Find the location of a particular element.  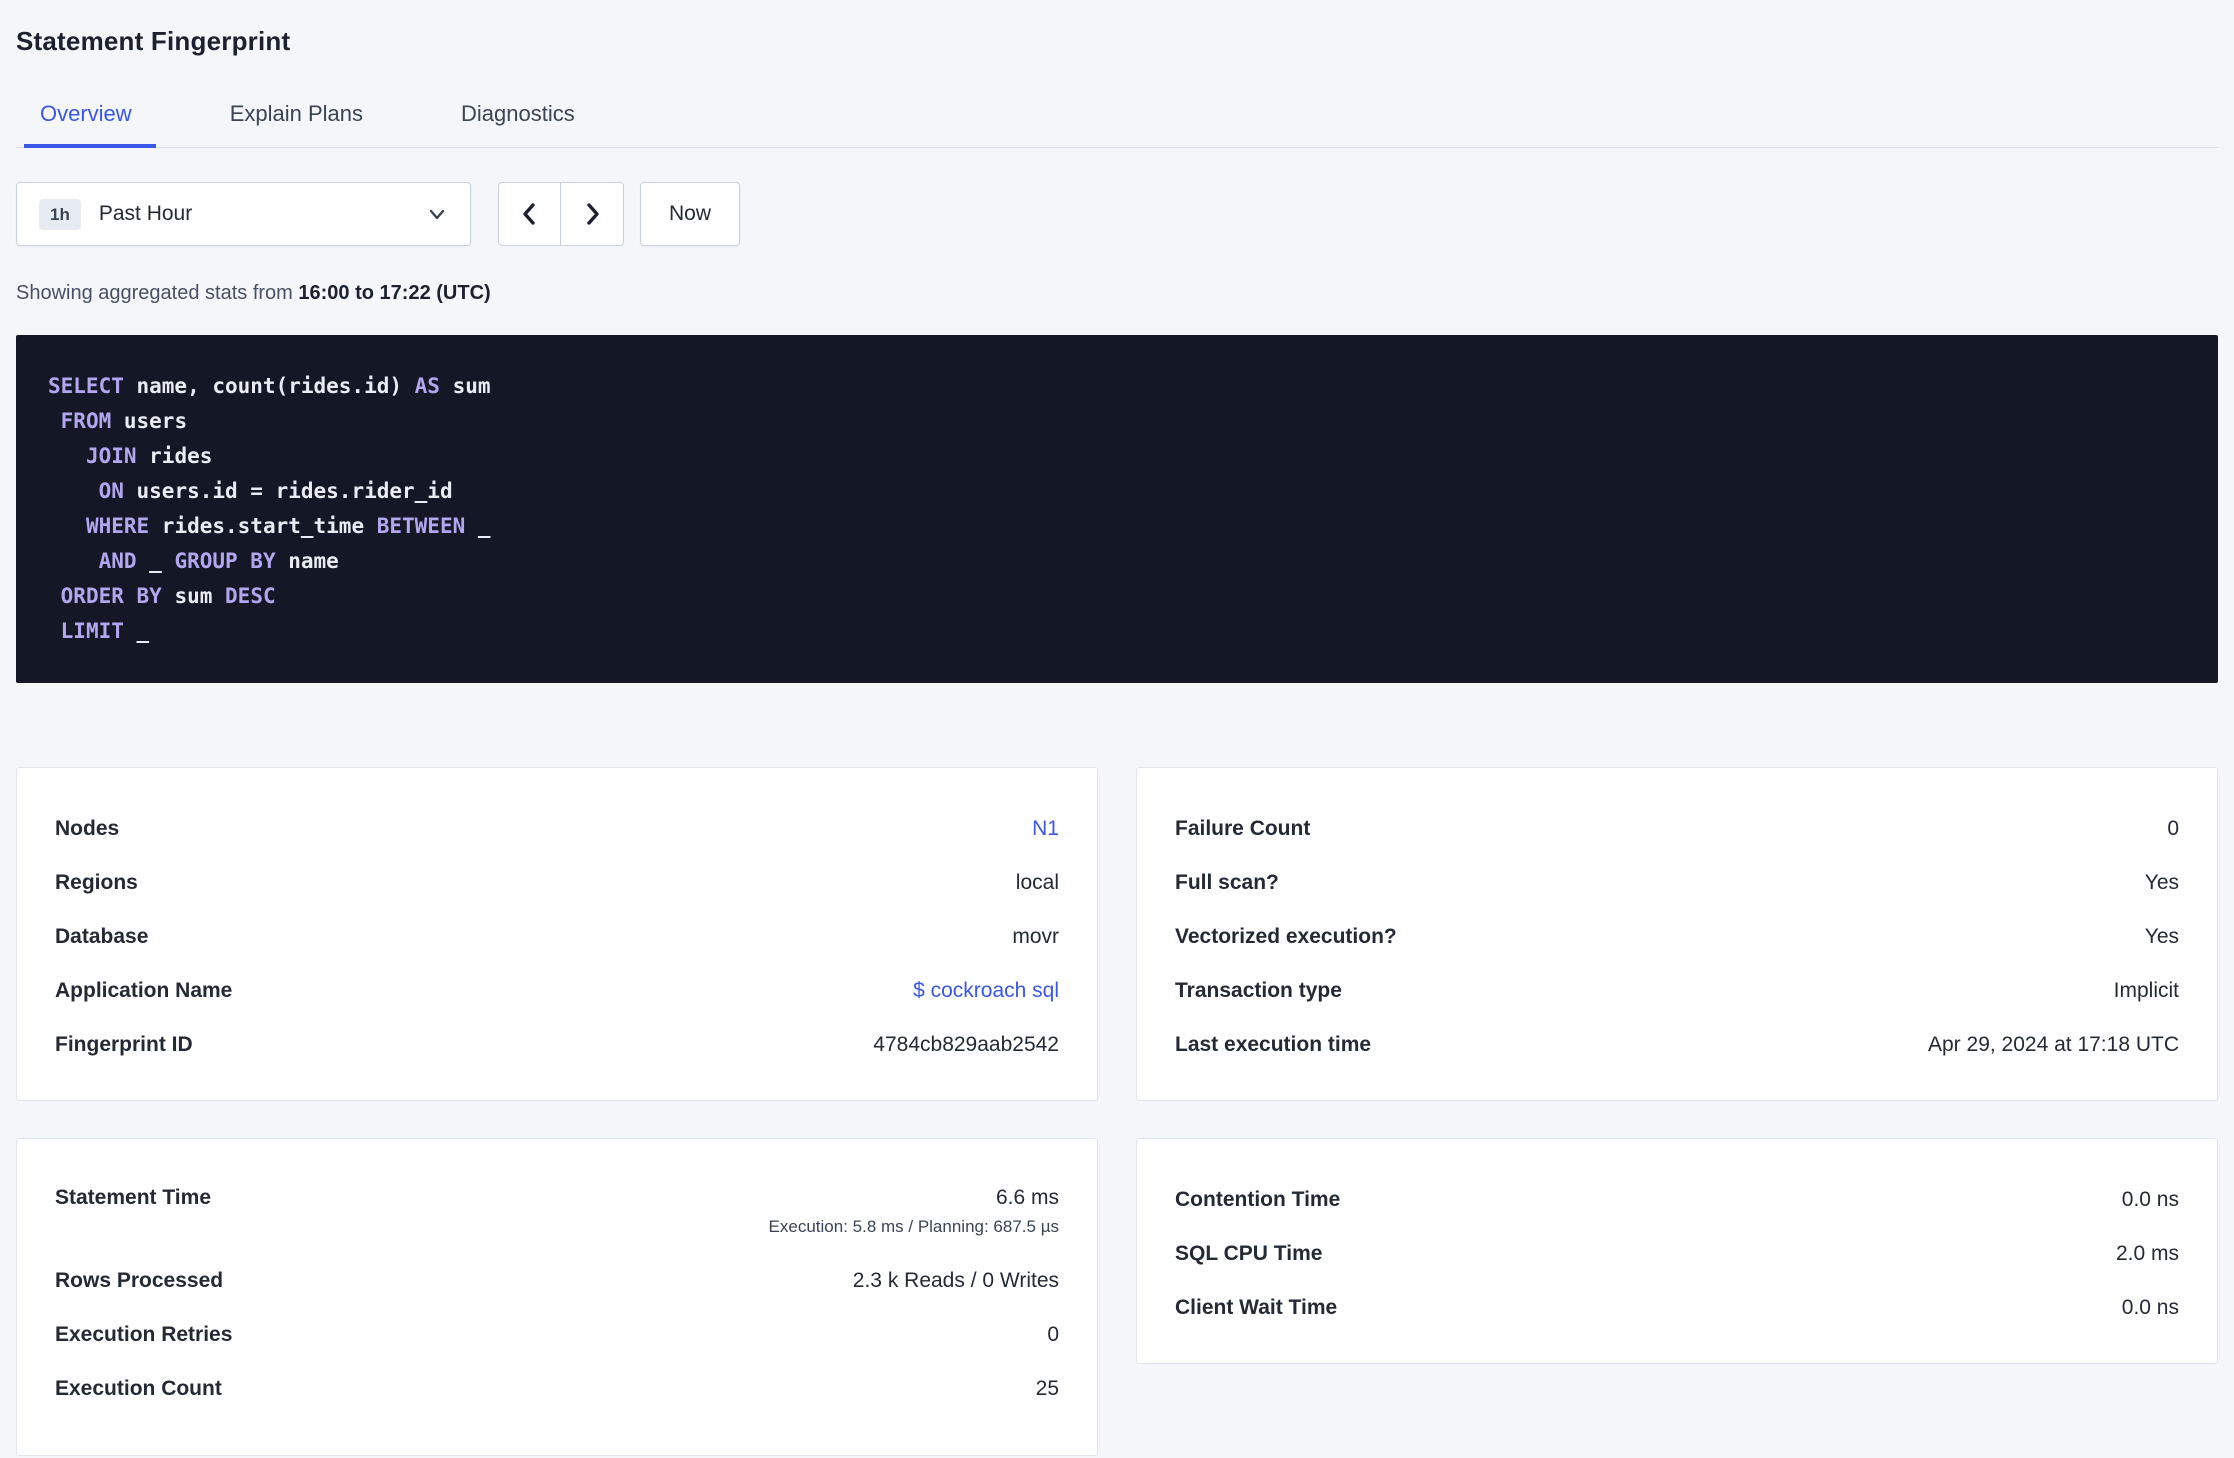

sql-keyword: BETWEEN is located at coordinates (421, 526).